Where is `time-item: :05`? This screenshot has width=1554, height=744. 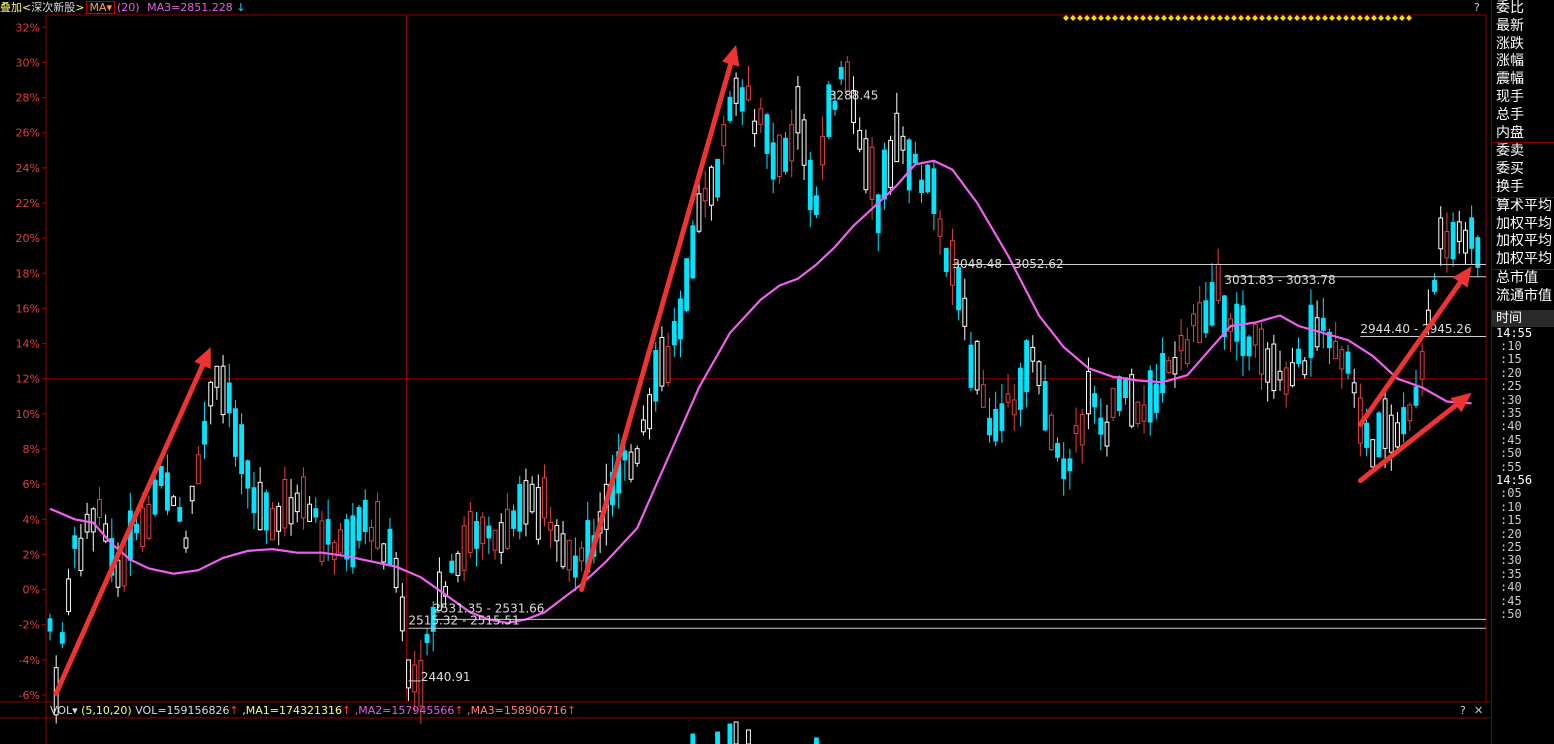 time-item: :05 is located at coordinates (1523, 494).